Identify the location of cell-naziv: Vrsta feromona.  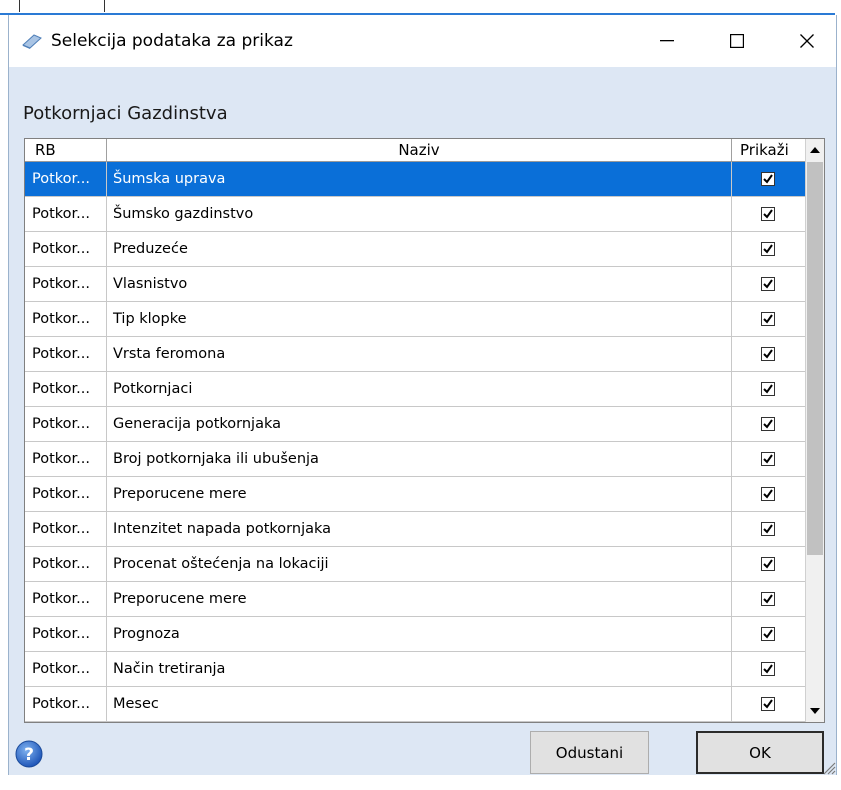
(419, 354).